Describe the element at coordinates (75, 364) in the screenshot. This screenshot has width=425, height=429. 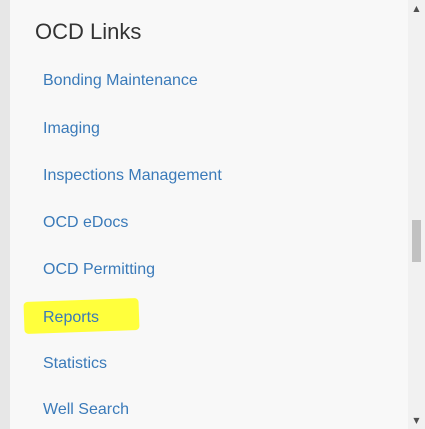
I see `link-statistics: Statistics` at that location.